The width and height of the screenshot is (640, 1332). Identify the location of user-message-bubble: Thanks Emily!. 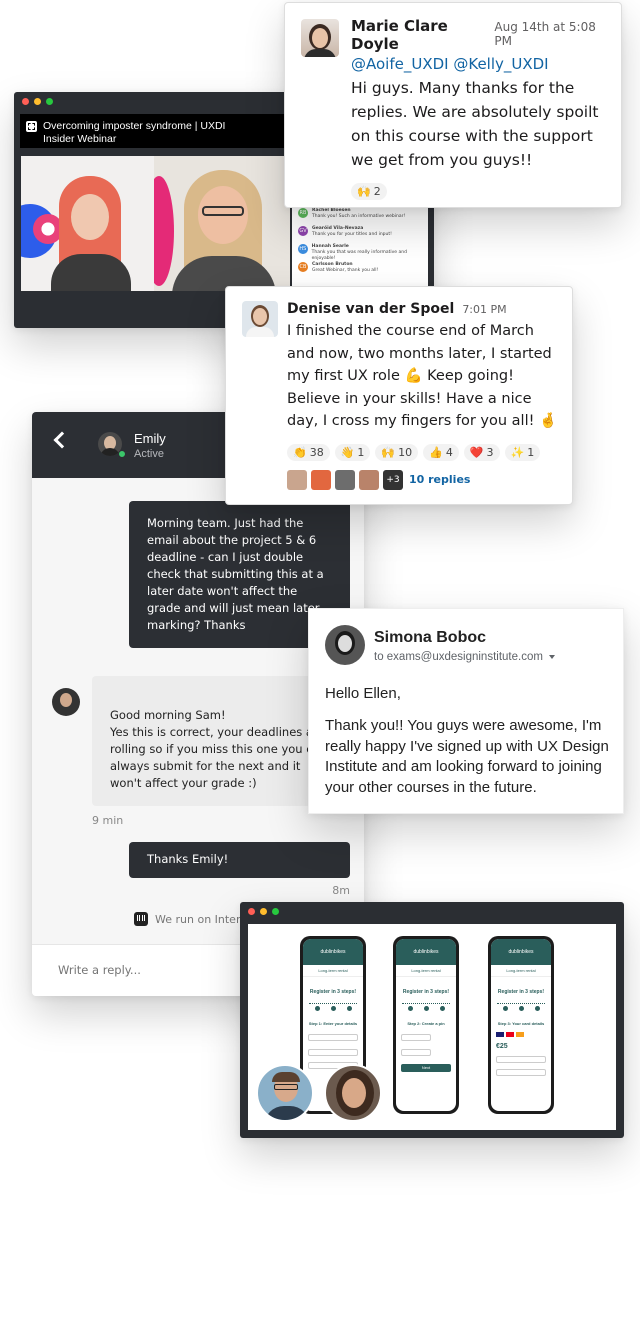
(239, 860).